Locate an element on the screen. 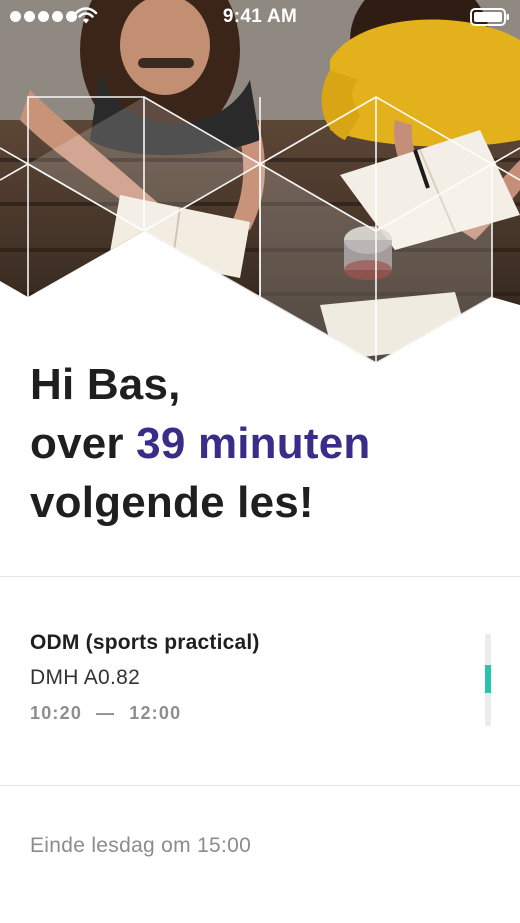 This screenshot has width=520, height=923. lesson-time-range: 10:20 — 12:00 is located at coordinates (240, 713).